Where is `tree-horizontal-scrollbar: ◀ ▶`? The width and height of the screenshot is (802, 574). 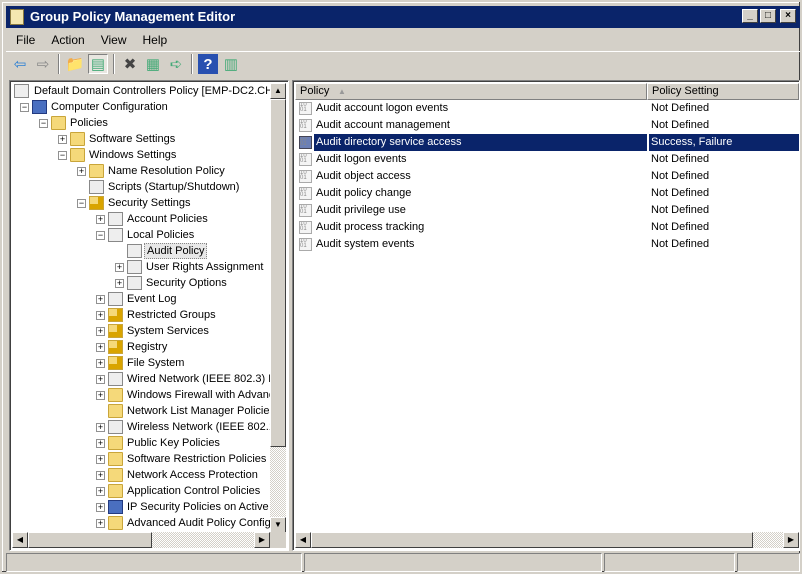
tree-horizontal-scrollbar: ◀ ▶ is located at coordinates (141, 540).